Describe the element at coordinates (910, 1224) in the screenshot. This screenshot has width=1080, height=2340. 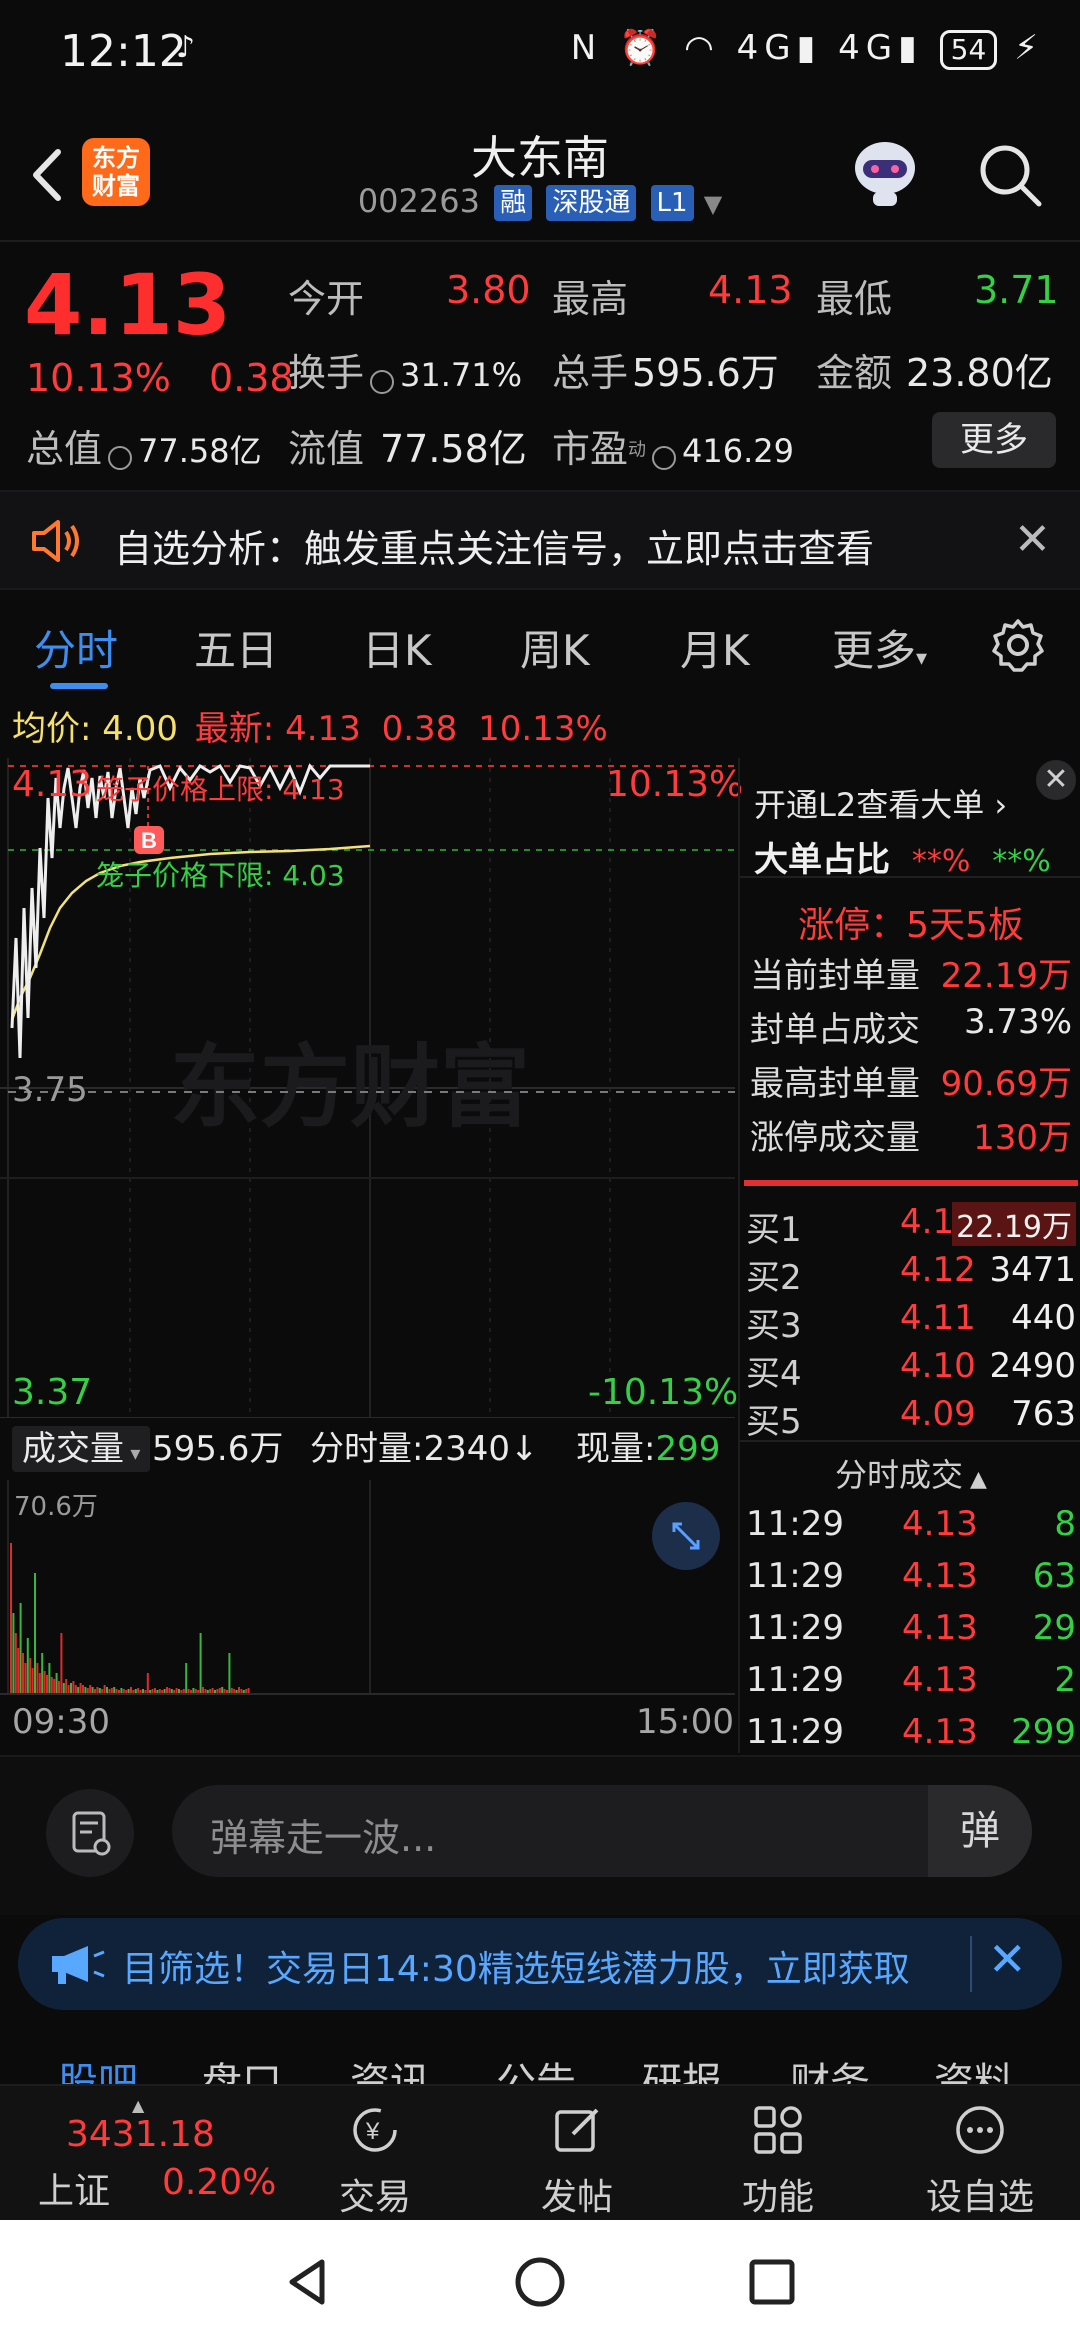
I see `bid-row: 买1 4.13 22.19万` at that location.